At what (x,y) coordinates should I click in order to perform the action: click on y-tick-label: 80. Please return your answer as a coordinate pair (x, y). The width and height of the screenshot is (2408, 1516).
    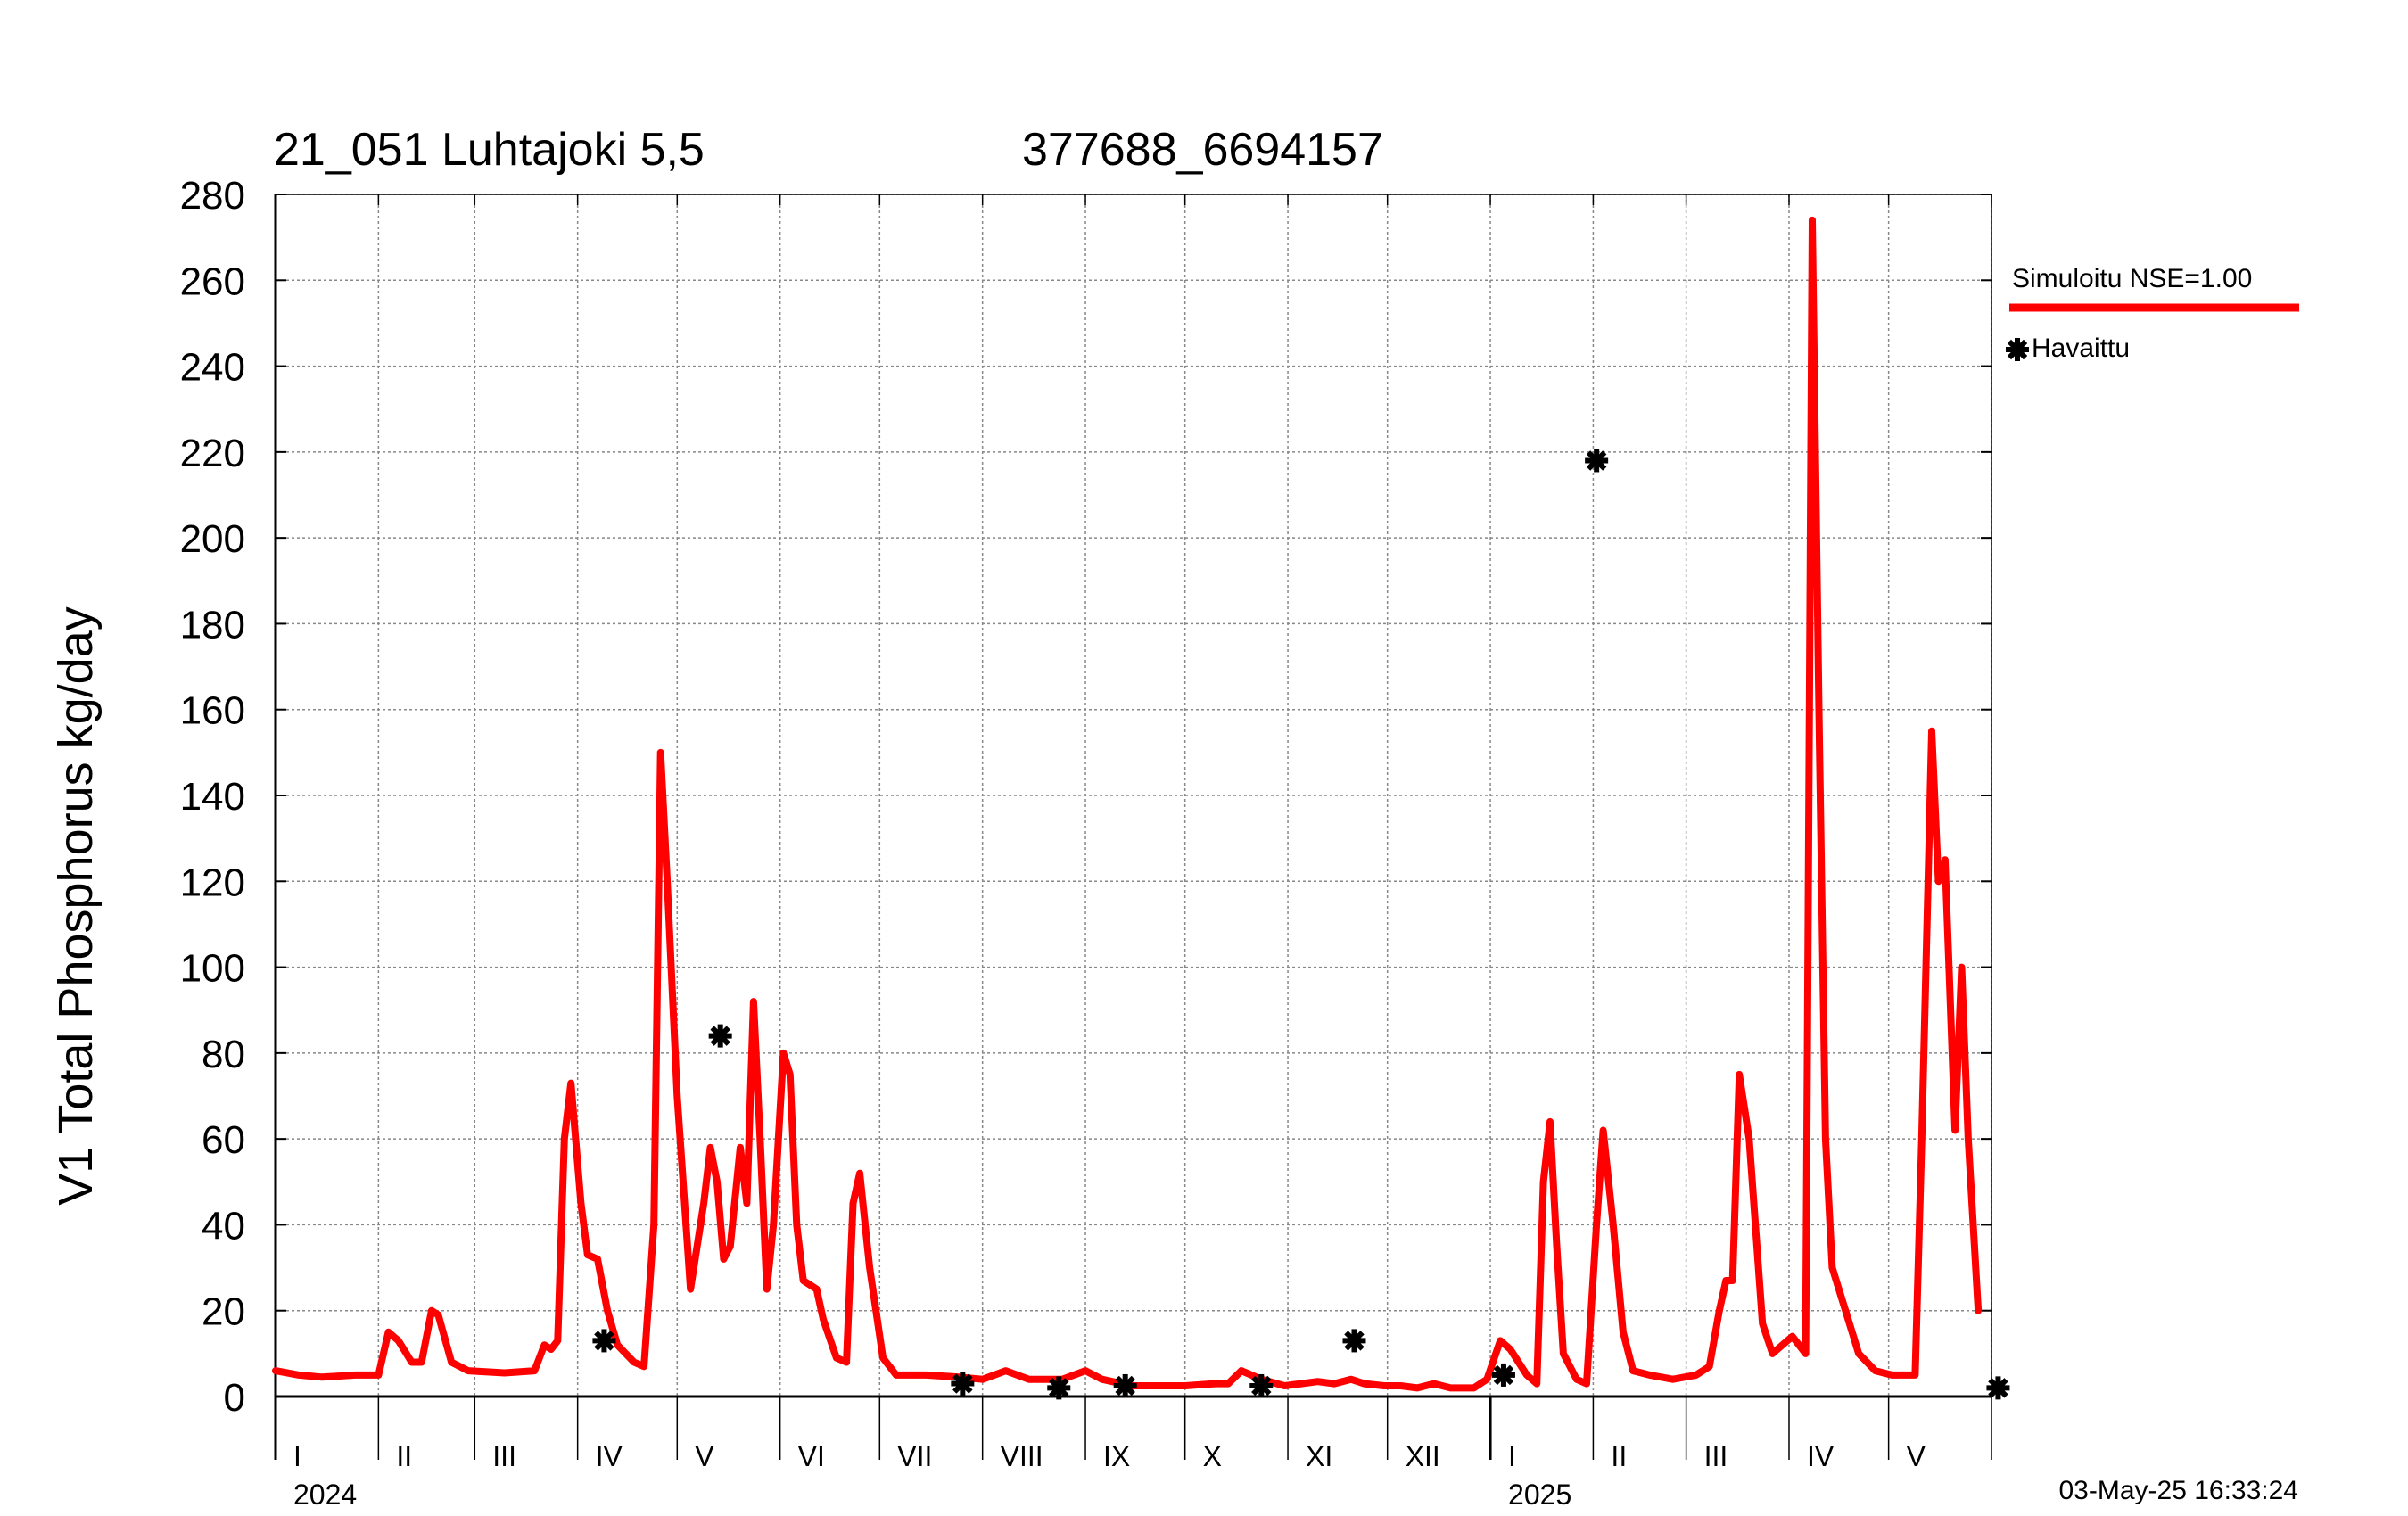
    Looking at the image, I should click on (224, 1054).